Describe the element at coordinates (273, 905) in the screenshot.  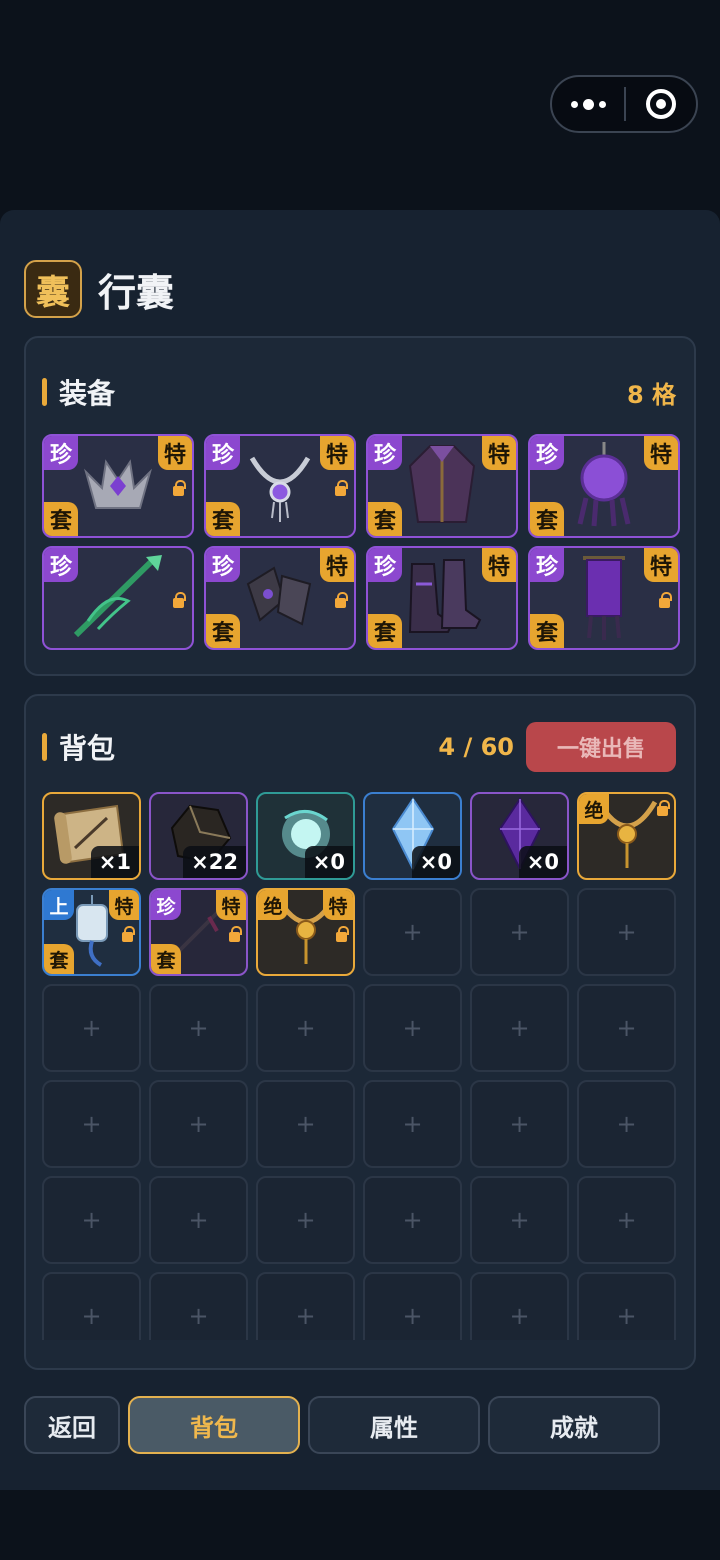
I see `quality-badge: 绝` at that location.